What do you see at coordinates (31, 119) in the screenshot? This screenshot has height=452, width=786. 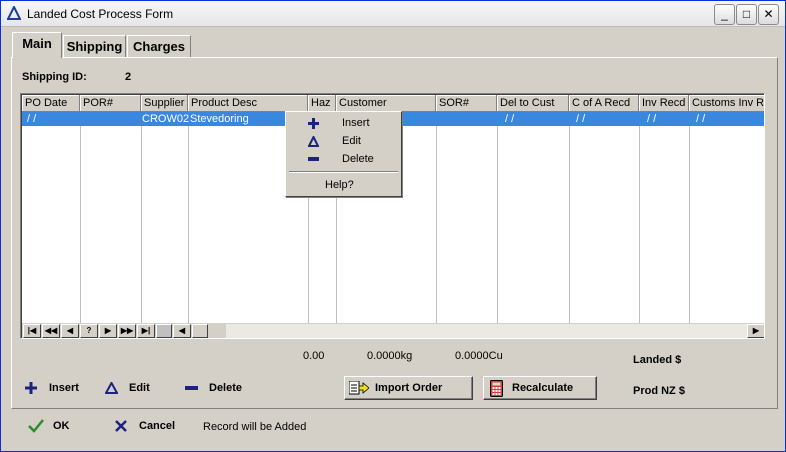 I see `cell-po-date: / /` at bounding box center [31, 119].